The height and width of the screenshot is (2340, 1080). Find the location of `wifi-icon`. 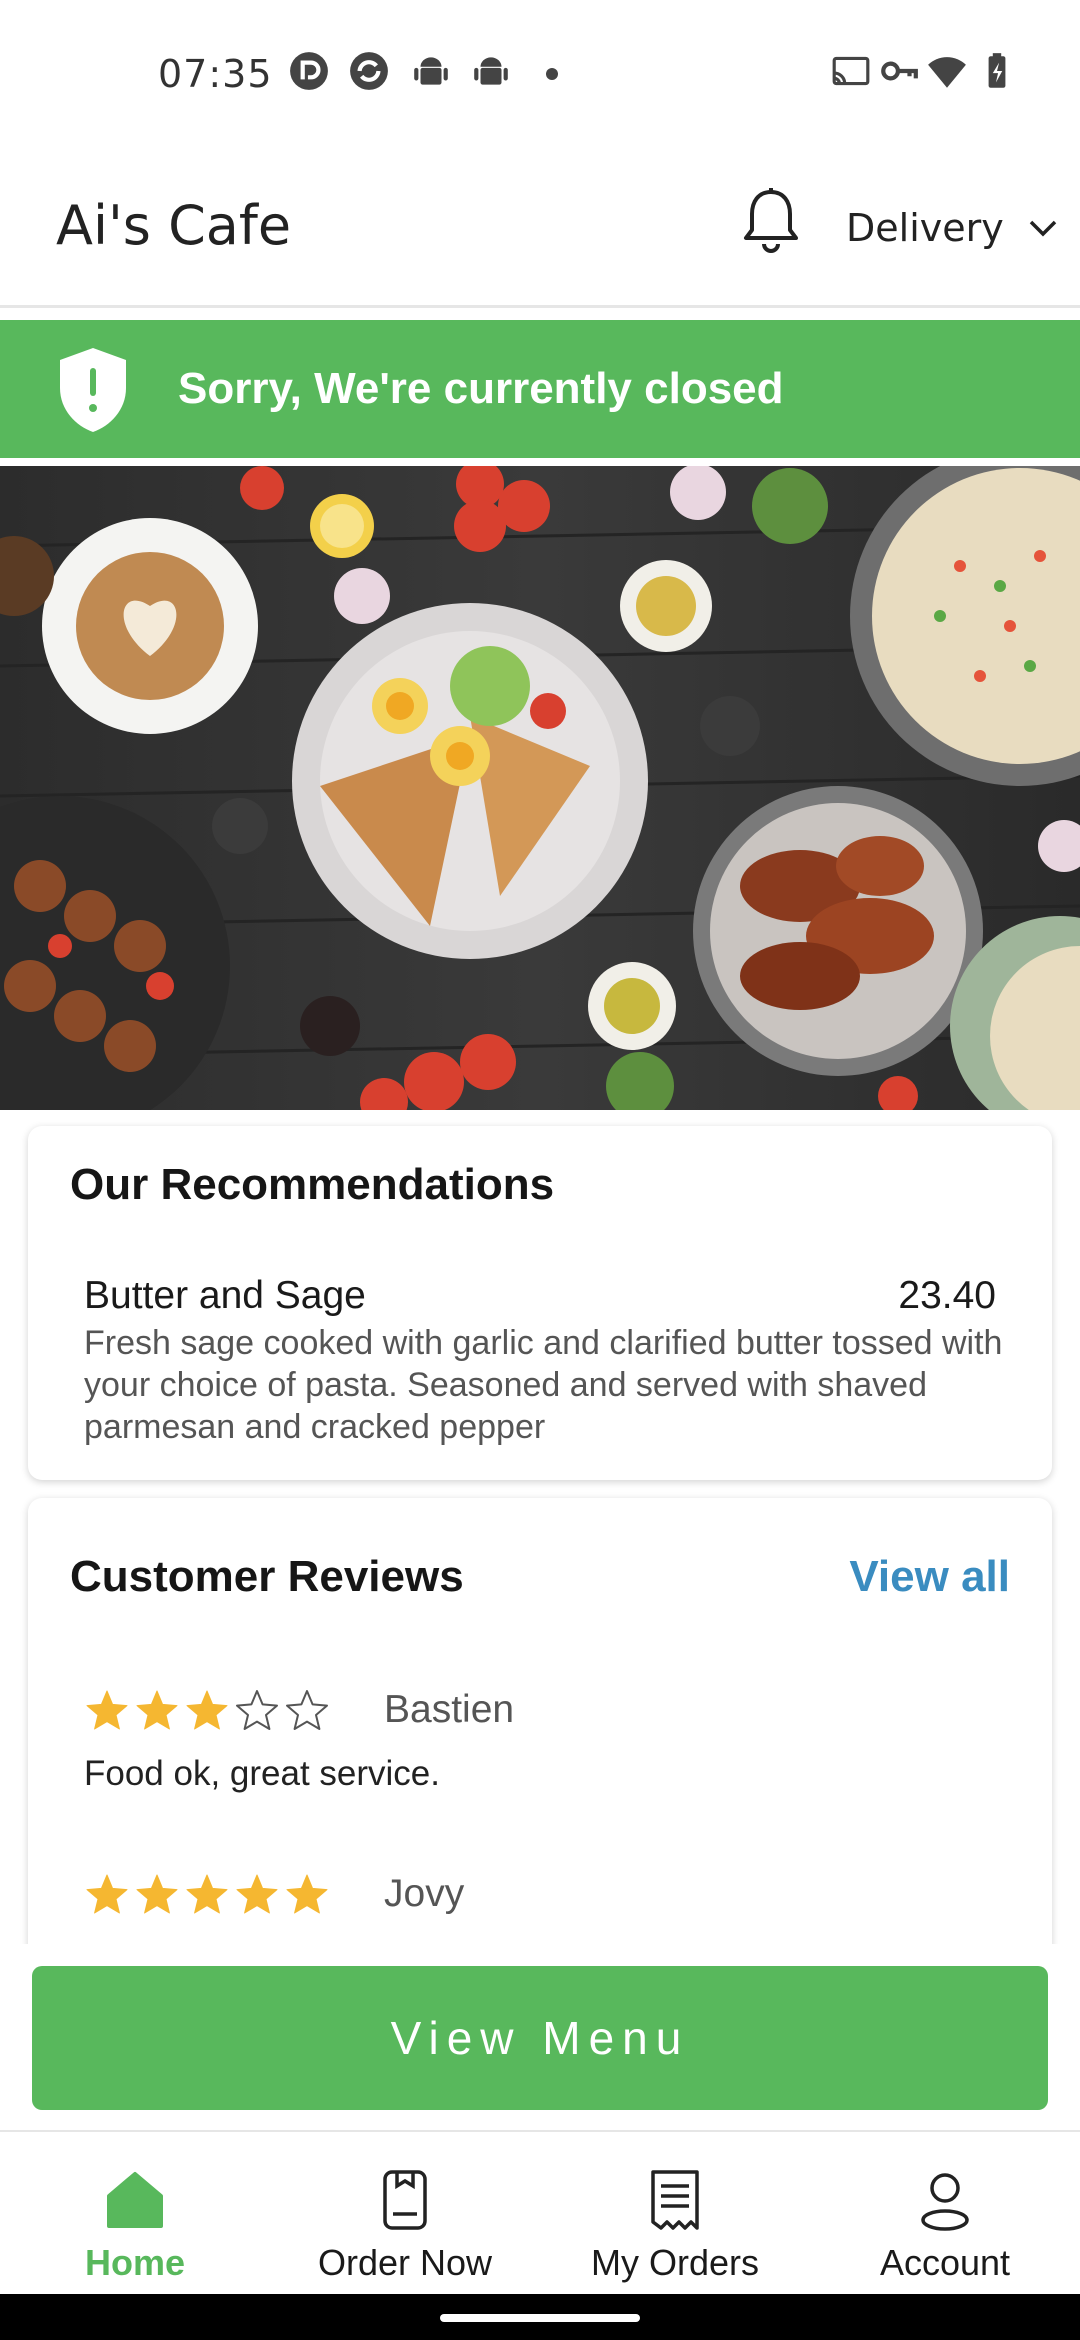

wifi-icon is located at coordinates (947, 72).